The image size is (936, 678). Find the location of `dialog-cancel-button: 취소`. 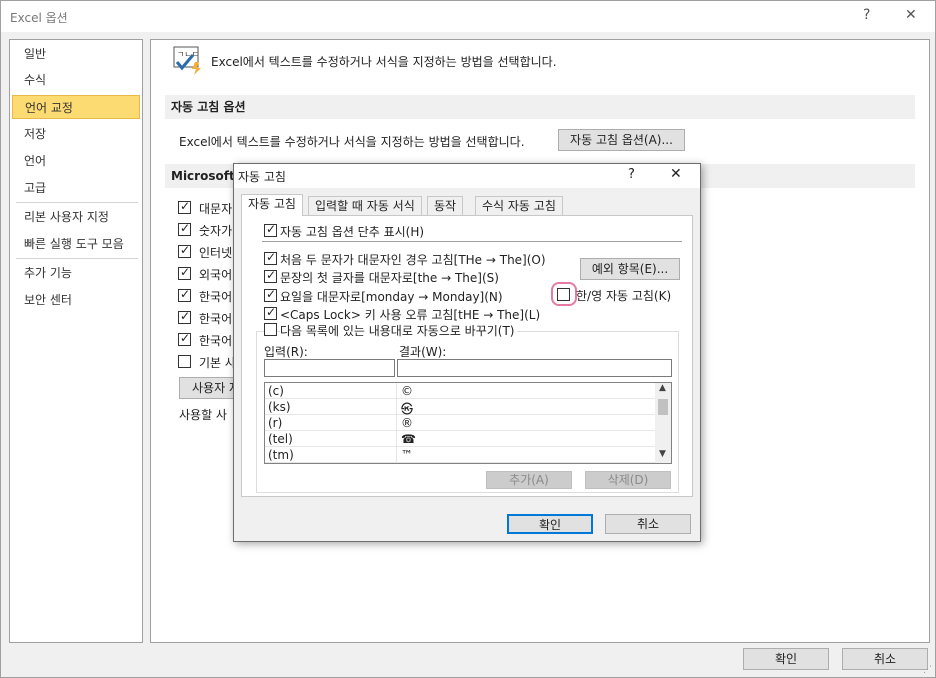

dialog-cancel-button: 취소 is located at coordinates (648, 524).